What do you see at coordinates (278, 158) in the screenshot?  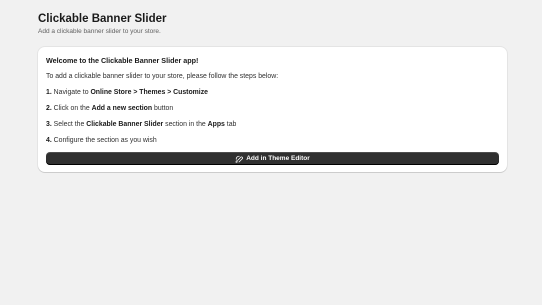 I see `cta-label: Add in Theme Editor` at bounding box center [278, 158].